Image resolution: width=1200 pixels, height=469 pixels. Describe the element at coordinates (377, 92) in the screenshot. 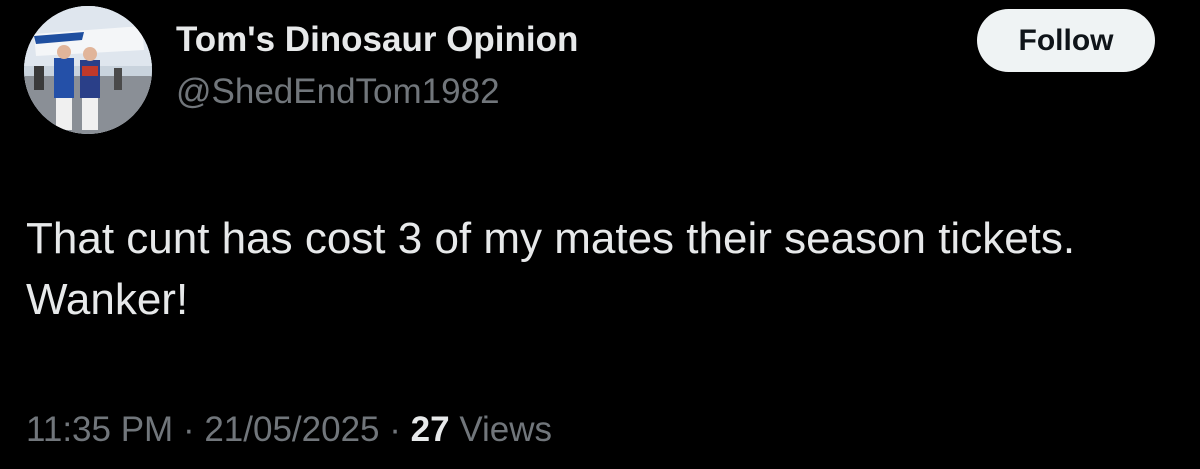

I see `author-handle: @ShedEndTom1982` at that location.